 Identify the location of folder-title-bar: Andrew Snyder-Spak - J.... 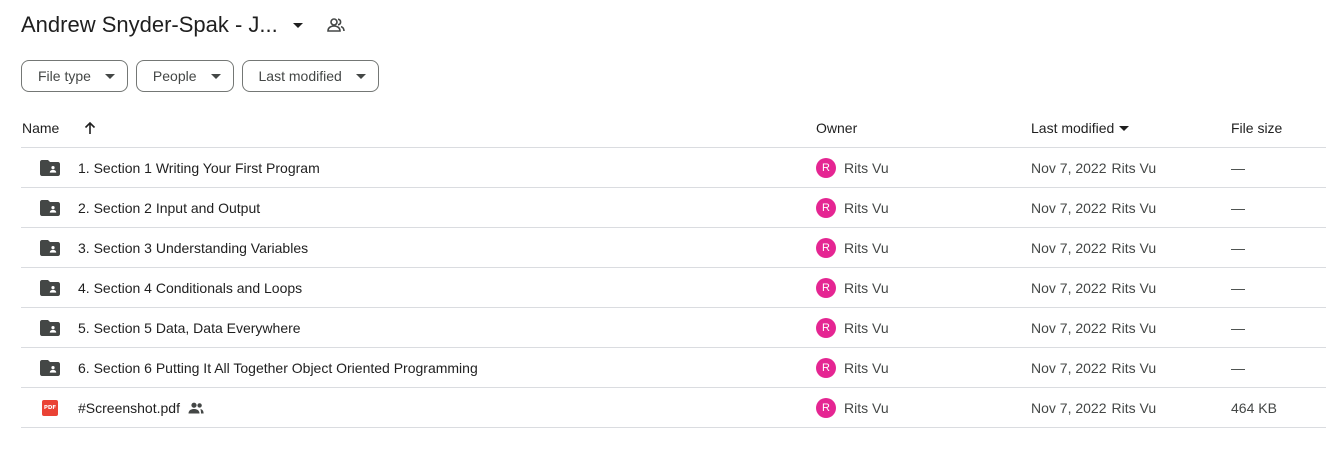
(184, 25).